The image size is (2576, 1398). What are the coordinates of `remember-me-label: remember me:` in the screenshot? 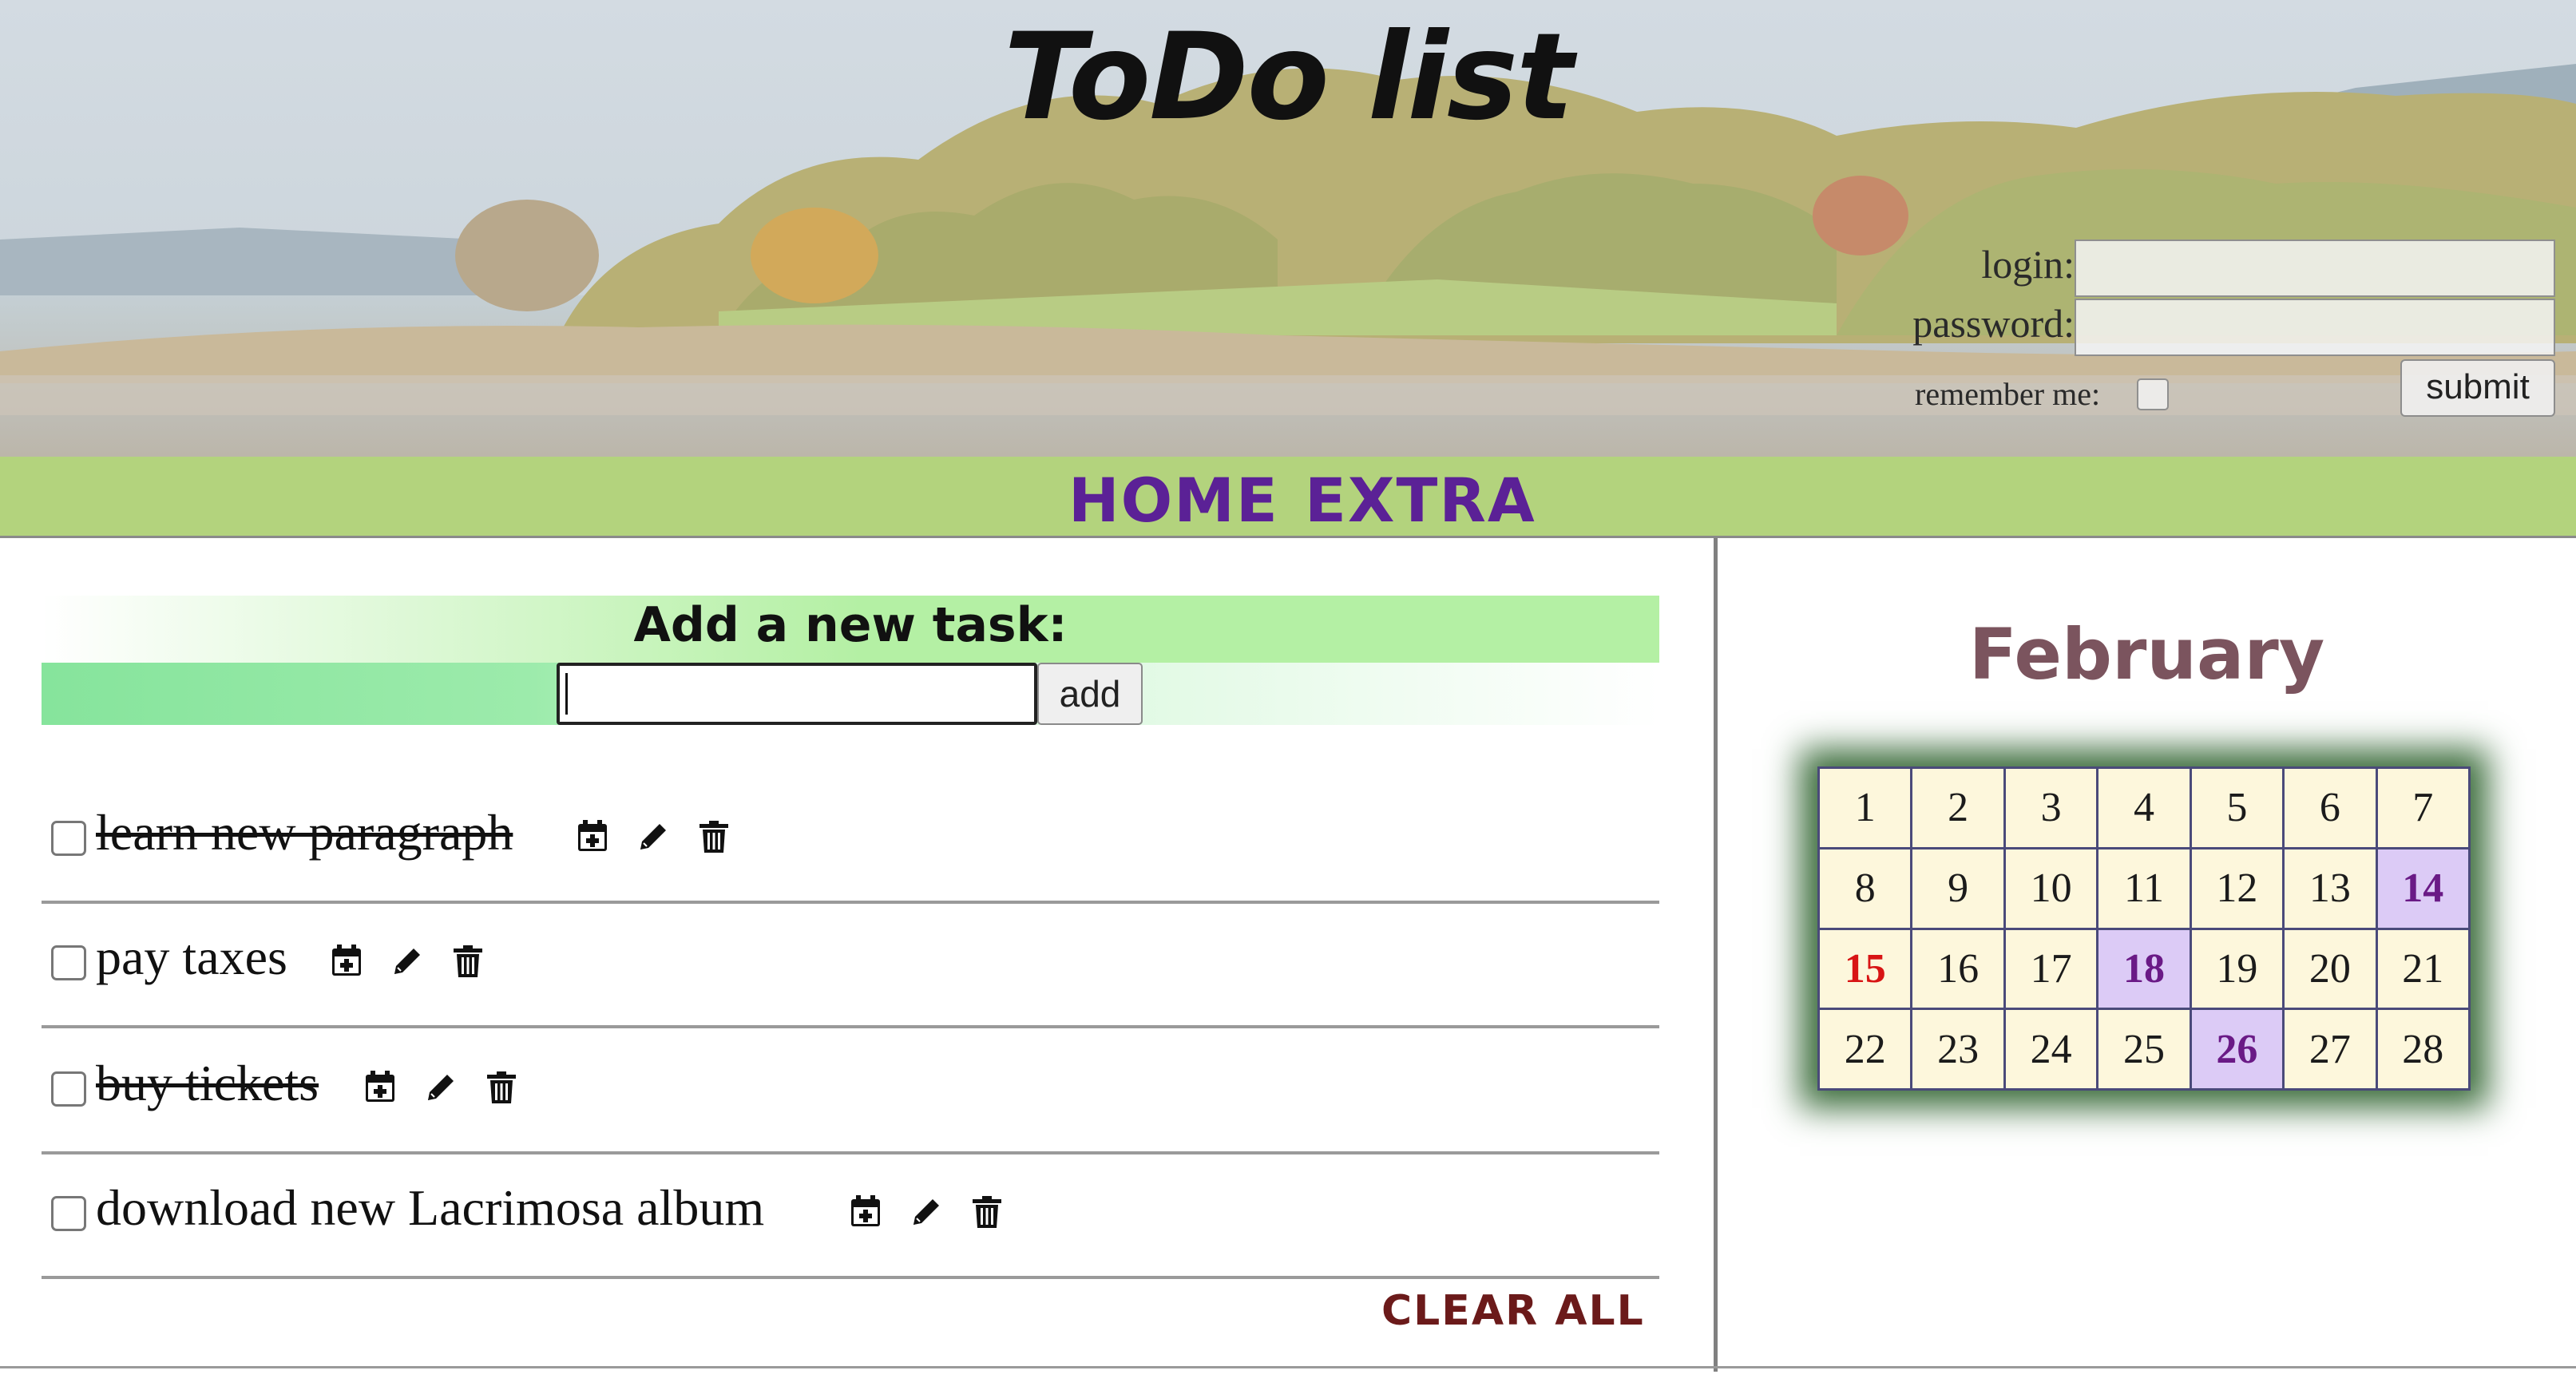 It's located at (2008, 394).